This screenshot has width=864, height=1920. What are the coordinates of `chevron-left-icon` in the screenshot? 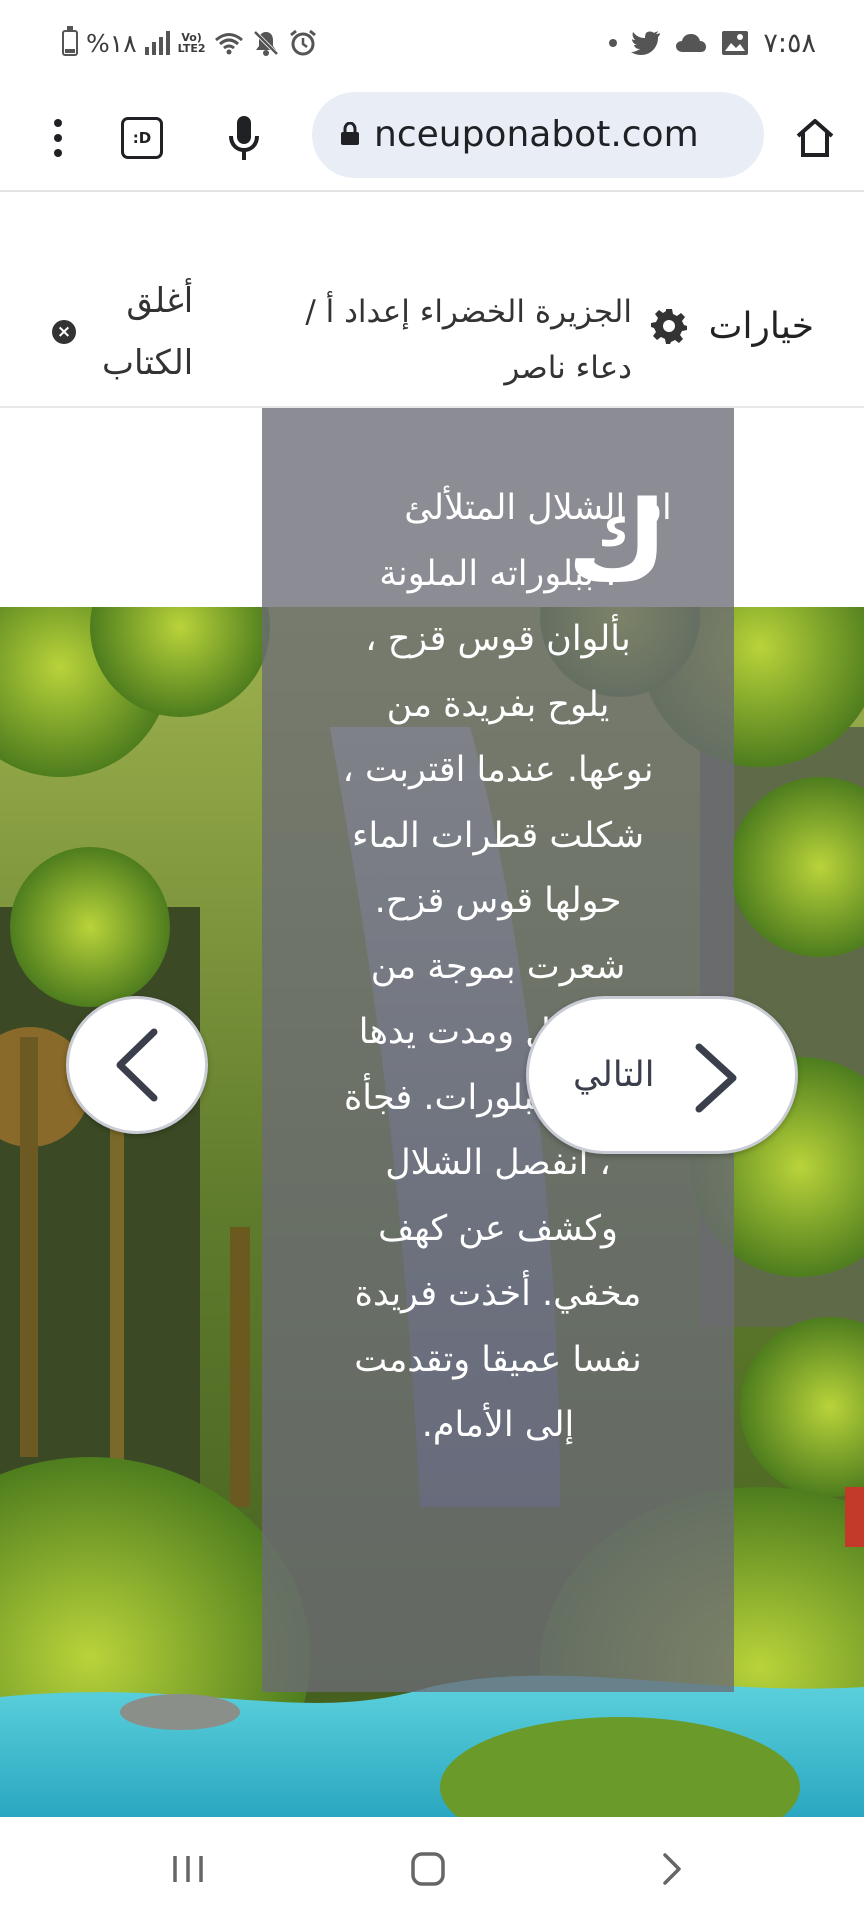 It's located at (137, 1065).